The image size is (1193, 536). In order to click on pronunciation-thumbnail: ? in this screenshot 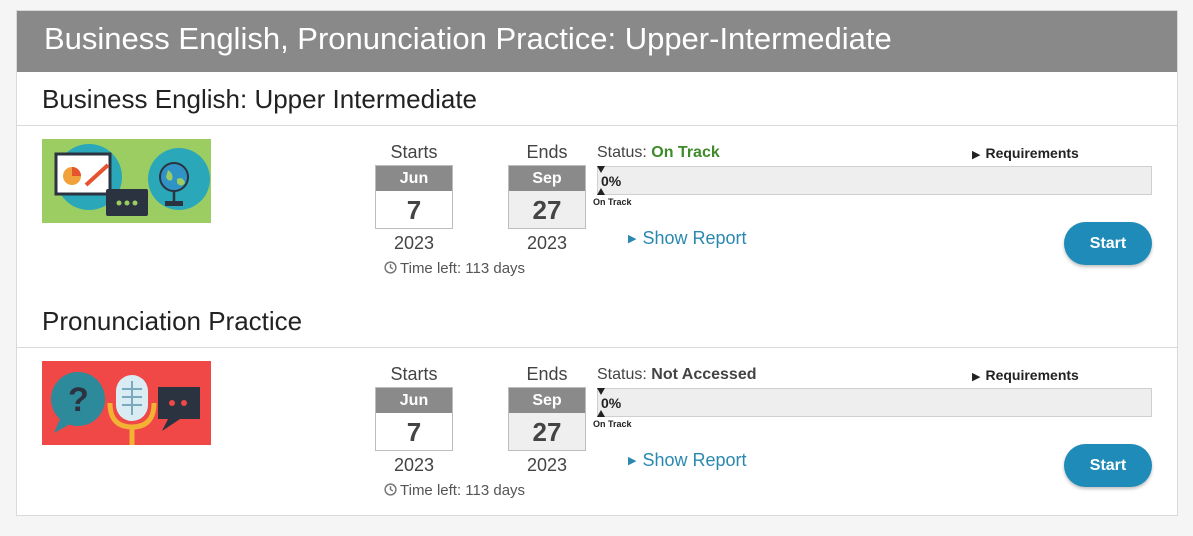, I will do `click(126, 403)`.